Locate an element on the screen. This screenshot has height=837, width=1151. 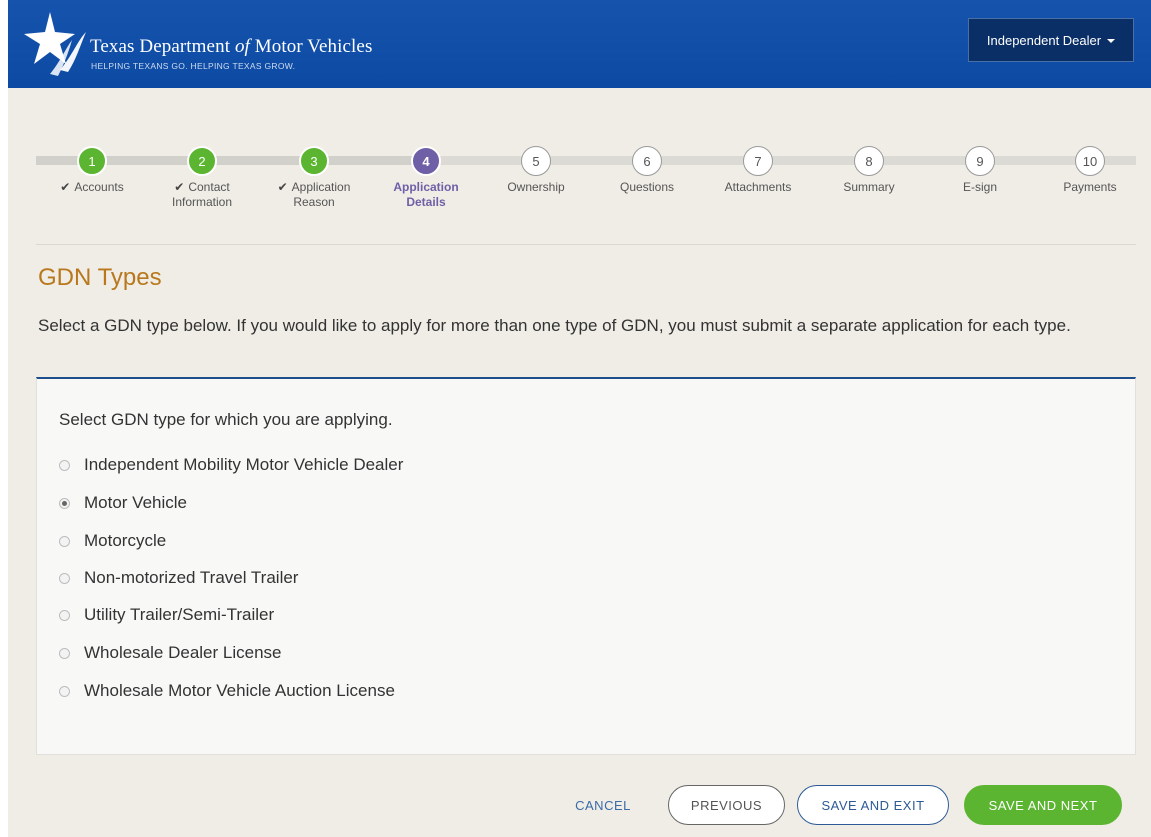
account-menu-button: Independent Dealer is located at coordinates (1051, 40).